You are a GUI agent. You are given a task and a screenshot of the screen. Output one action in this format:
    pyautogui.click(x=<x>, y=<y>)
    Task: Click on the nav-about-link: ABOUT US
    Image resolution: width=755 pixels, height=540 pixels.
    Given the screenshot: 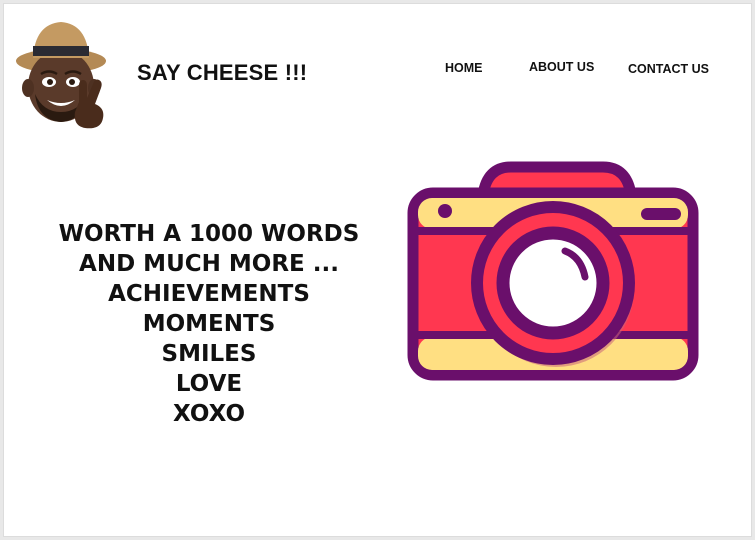 What is the action you would take?
    pyautogui.click(x=561, y=67)
    